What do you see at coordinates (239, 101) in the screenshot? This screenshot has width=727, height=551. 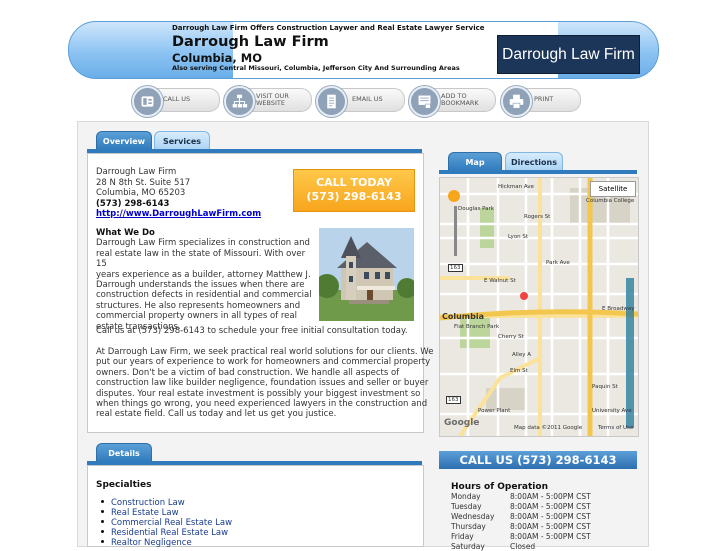 I see `sitemap-icon` at bounding box center [239, 101].